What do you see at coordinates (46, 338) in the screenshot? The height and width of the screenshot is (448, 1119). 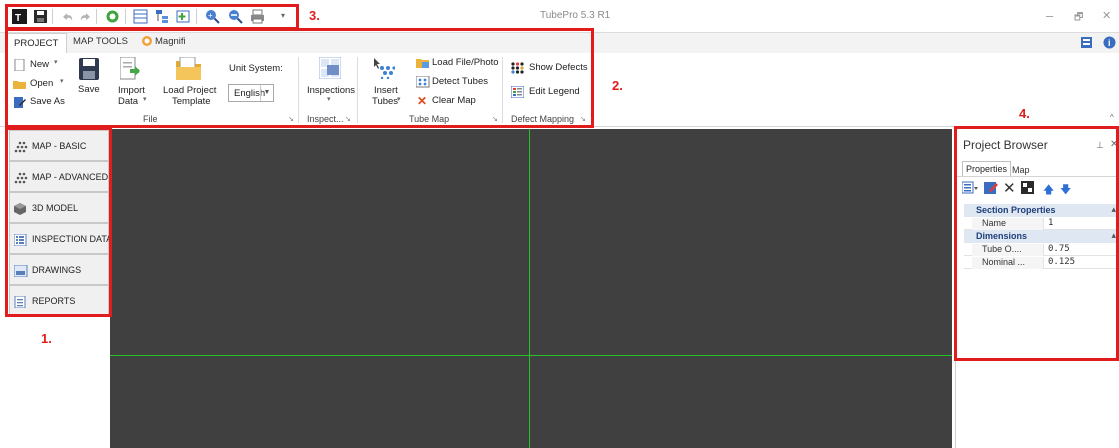 I see `annotation-label-1: 1.` at bounding box center [46, 338].